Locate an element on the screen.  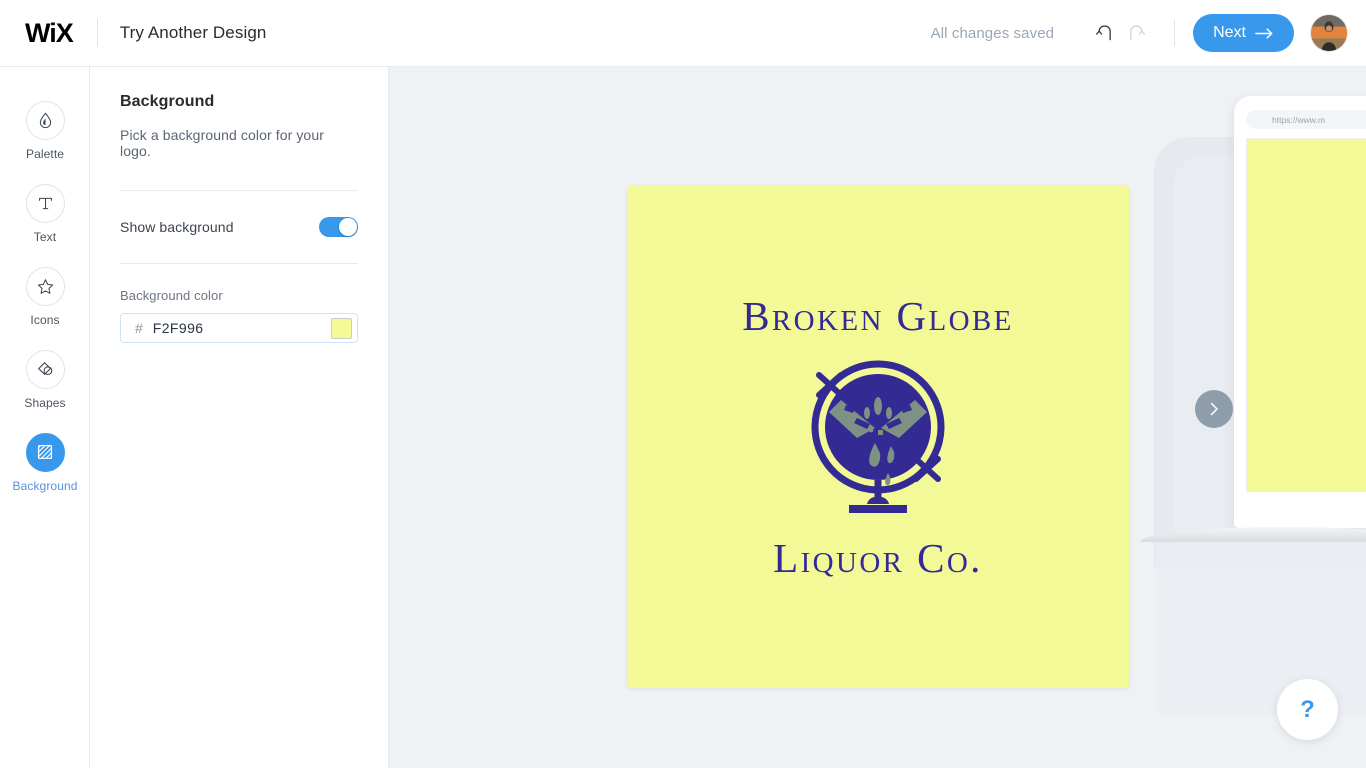
background-hatch-icon is located at coordinates (45, 452).